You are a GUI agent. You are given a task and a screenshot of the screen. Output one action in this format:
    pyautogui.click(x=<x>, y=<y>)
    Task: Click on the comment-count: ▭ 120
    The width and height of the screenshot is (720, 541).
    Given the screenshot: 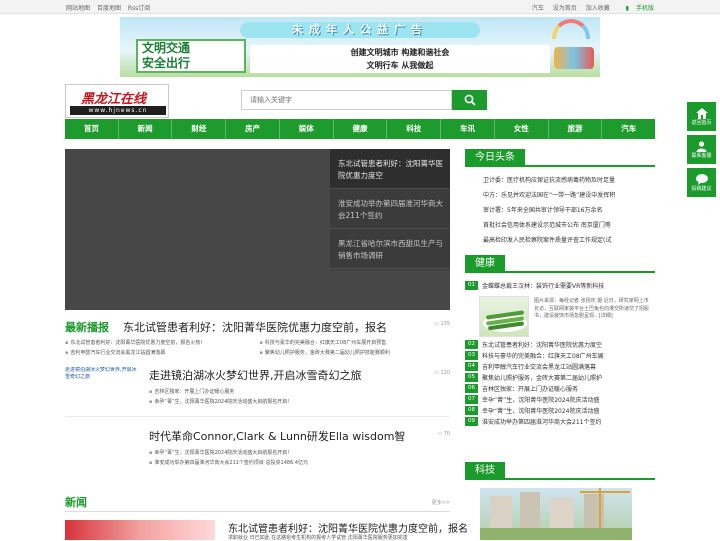 What is the action you would take?
    pyautogui.click(x=442, y=373)
    